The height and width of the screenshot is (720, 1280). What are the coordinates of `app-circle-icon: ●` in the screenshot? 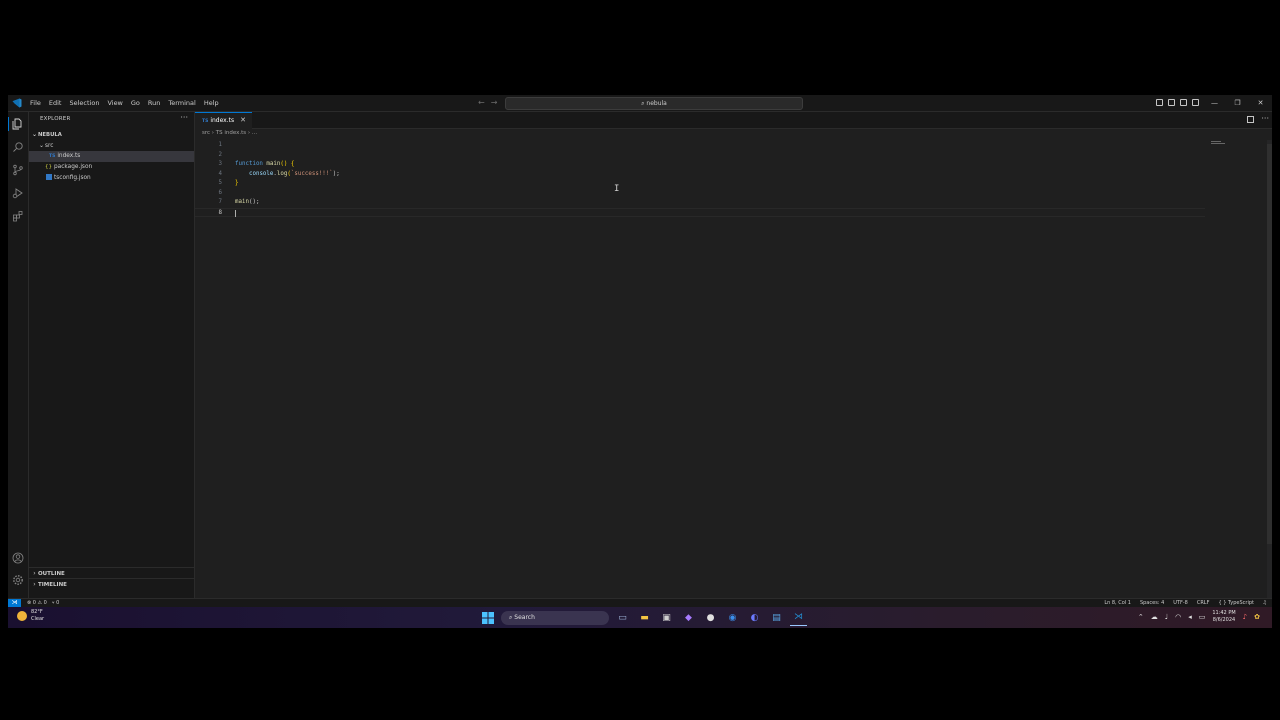 It's located at (710, 617).